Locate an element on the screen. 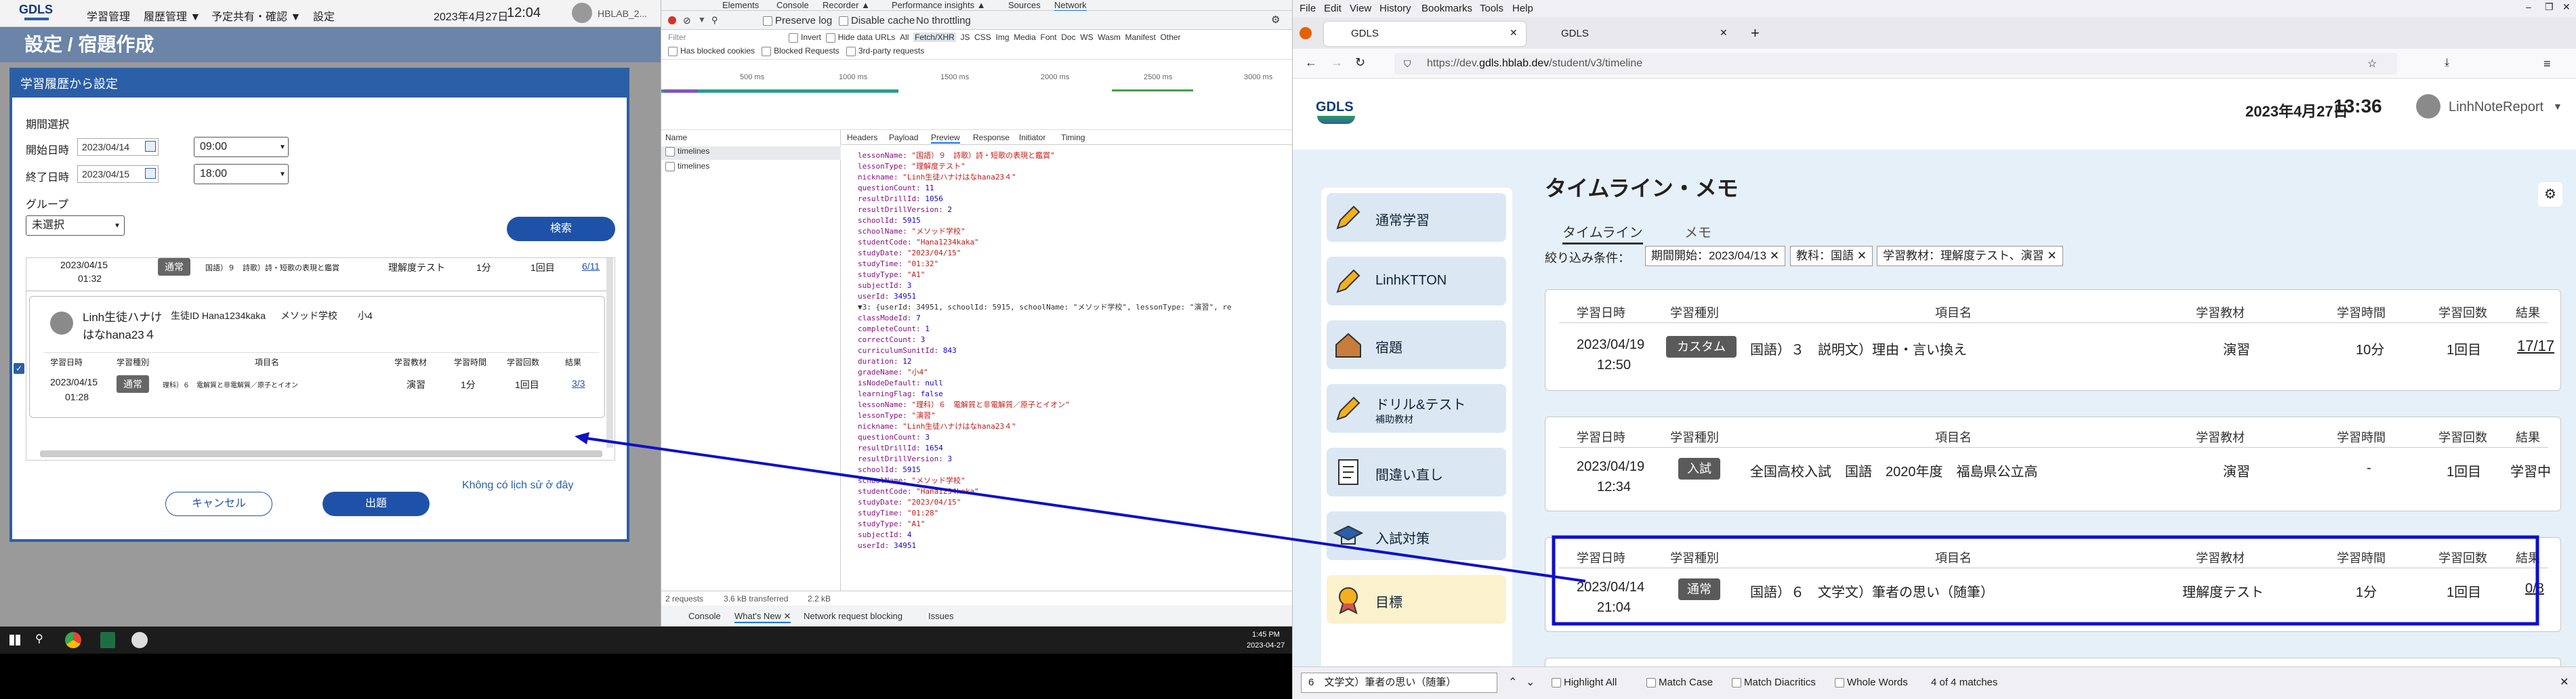  menu-icon: ≡ is located at coordinates (2547, 64).